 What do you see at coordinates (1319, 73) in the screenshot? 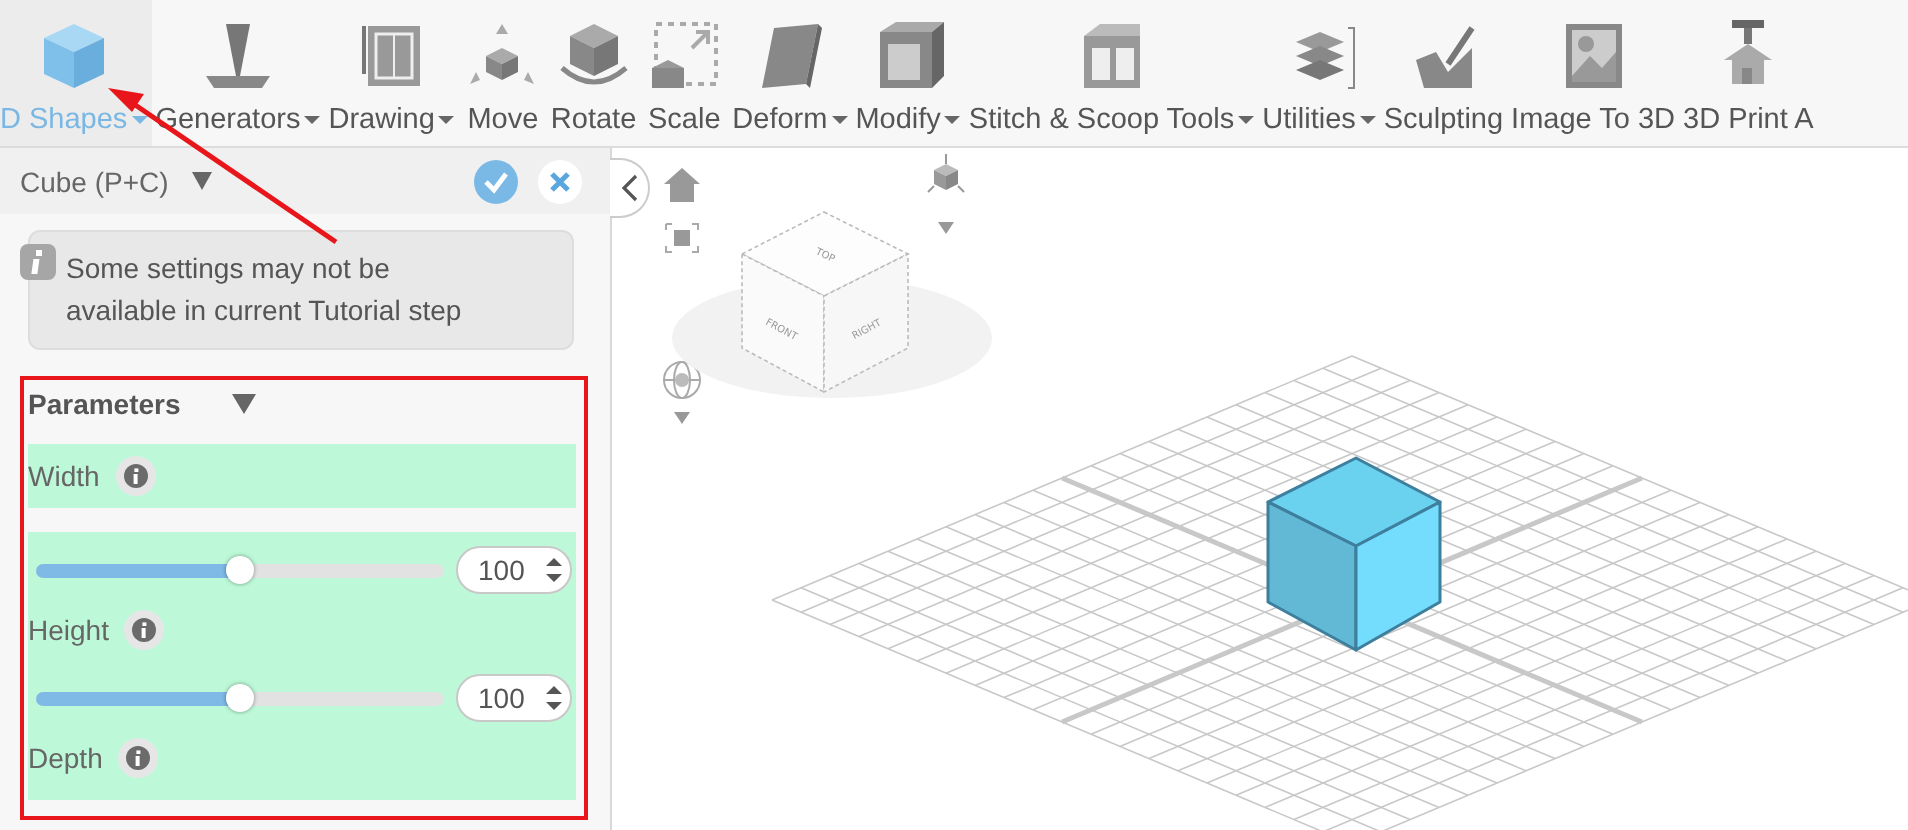
I see `toolbar-button: Utilities` at bounding box center [1319, 73].